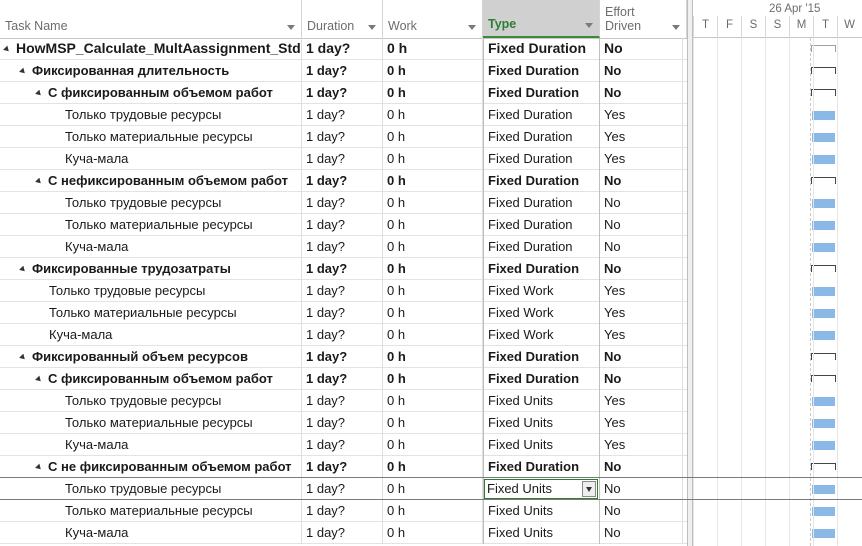  I want to click on table-row: Куча-мала 1 day? 0 h Fixed Duration No, so click(343, 247).